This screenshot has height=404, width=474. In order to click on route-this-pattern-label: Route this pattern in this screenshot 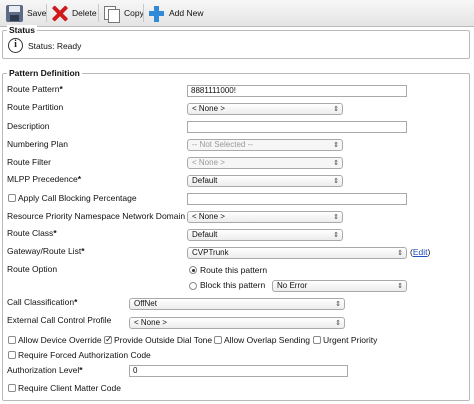, I will do `click(234, 270)`.